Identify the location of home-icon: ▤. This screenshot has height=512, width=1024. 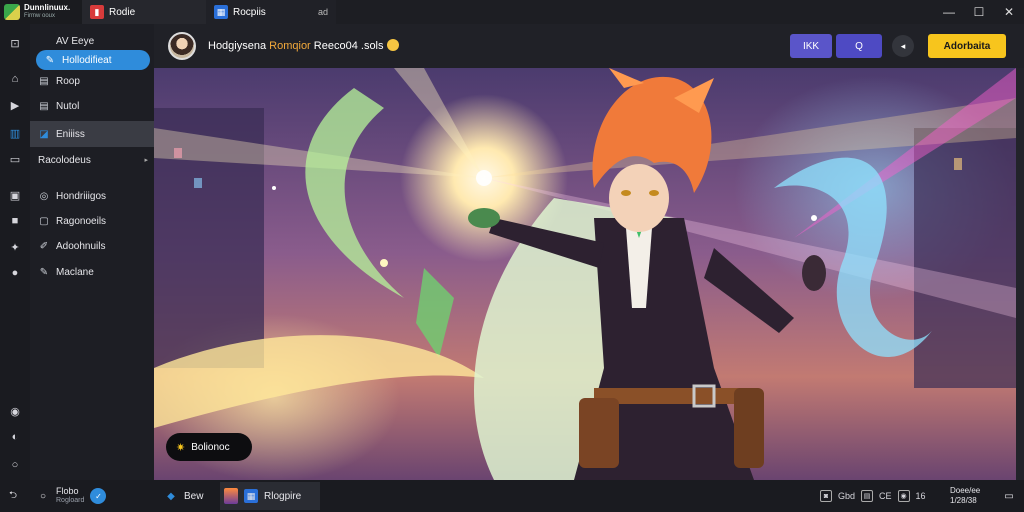
(44, 81).